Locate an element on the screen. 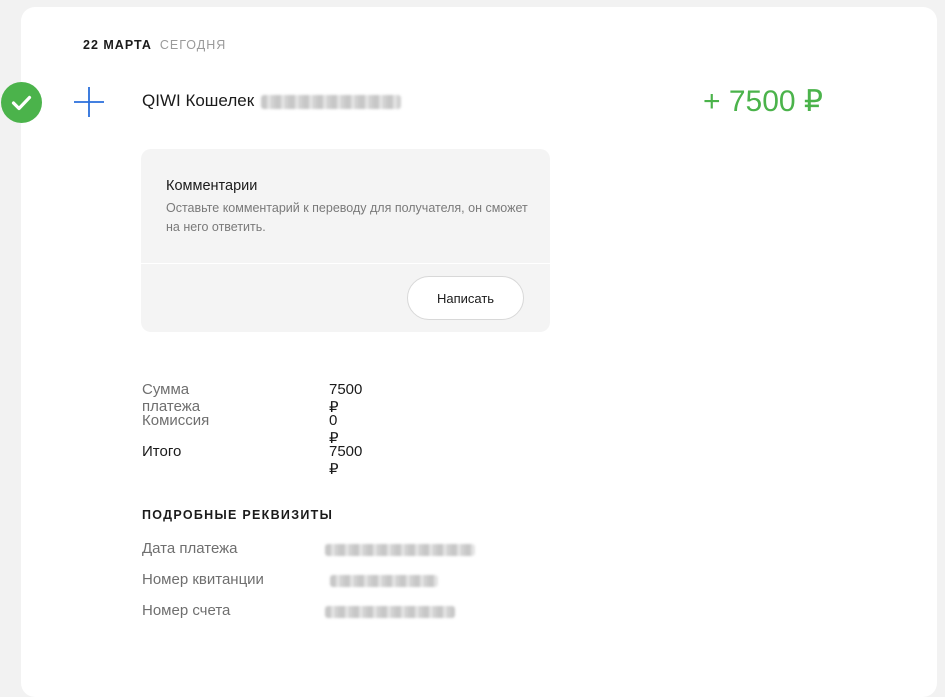 The width and height of the screenshot is (945, 697). recipient-name: QIWI Кошелек is located at coordinates (198, 100).